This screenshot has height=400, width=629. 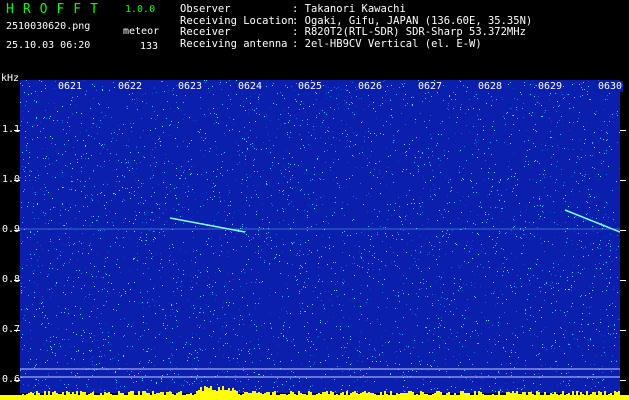 What do you see at coordinates (141, 31) in the screenshot?
I see `meteor-label: meteor` at bounding box center [141, 31].